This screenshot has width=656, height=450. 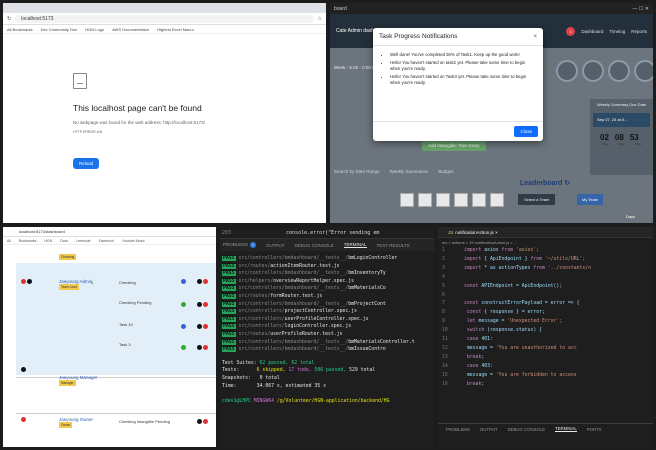 I want to click on bookmark-item: Leetcode, so click(x=83, y=240).